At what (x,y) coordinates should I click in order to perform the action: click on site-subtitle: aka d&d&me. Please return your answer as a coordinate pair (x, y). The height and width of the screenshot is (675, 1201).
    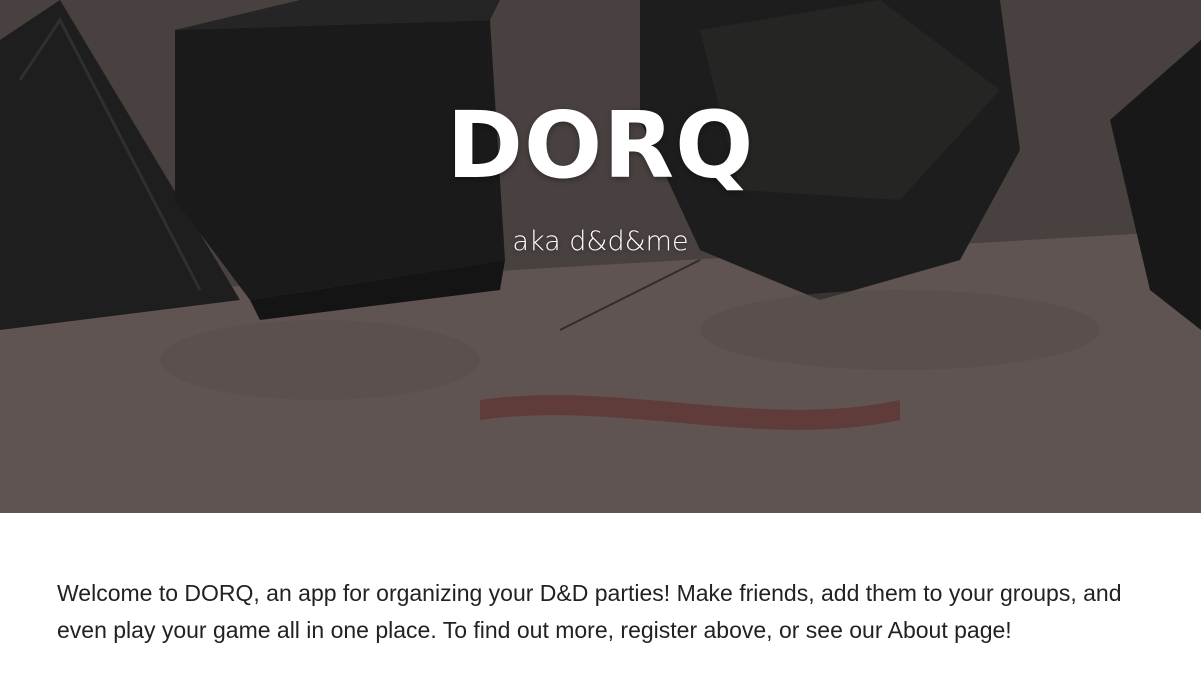
    Looking at the image, I should click on (600, 241).